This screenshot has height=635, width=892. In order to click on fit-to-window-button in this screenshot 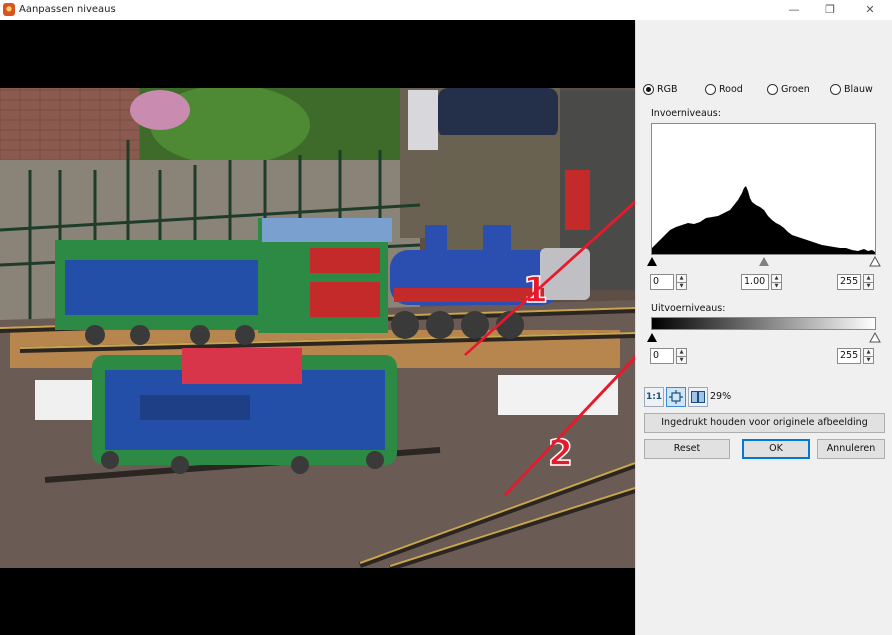, I will do `click(676, 397)`.